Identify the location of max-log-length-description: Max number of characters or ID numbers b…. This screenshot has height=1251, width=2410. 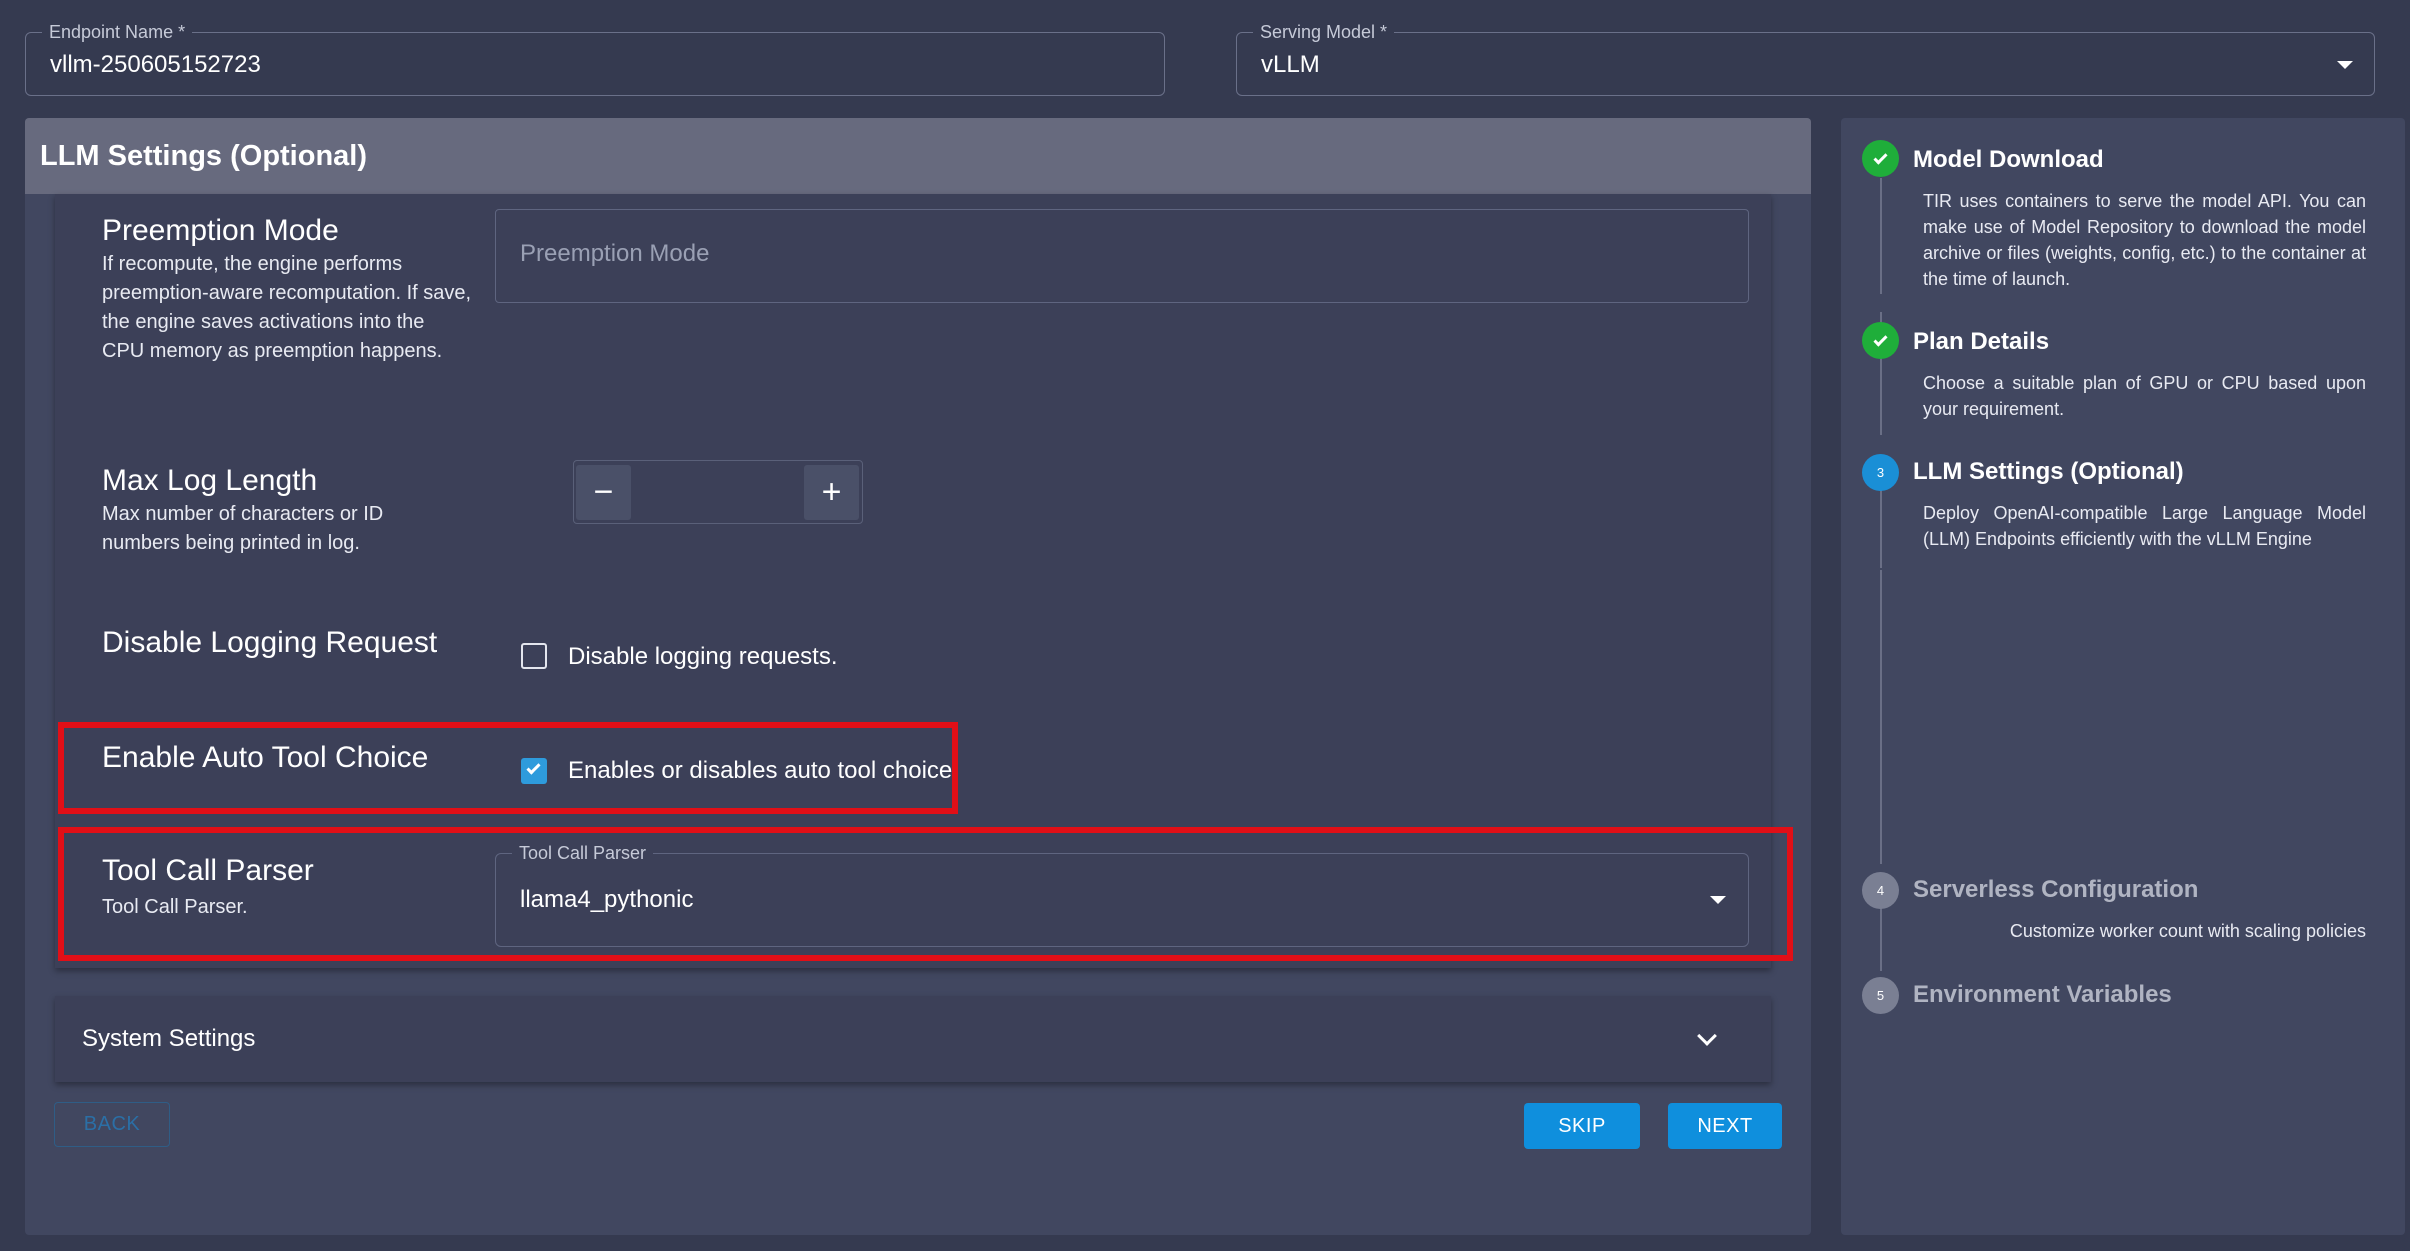
(243, 528).